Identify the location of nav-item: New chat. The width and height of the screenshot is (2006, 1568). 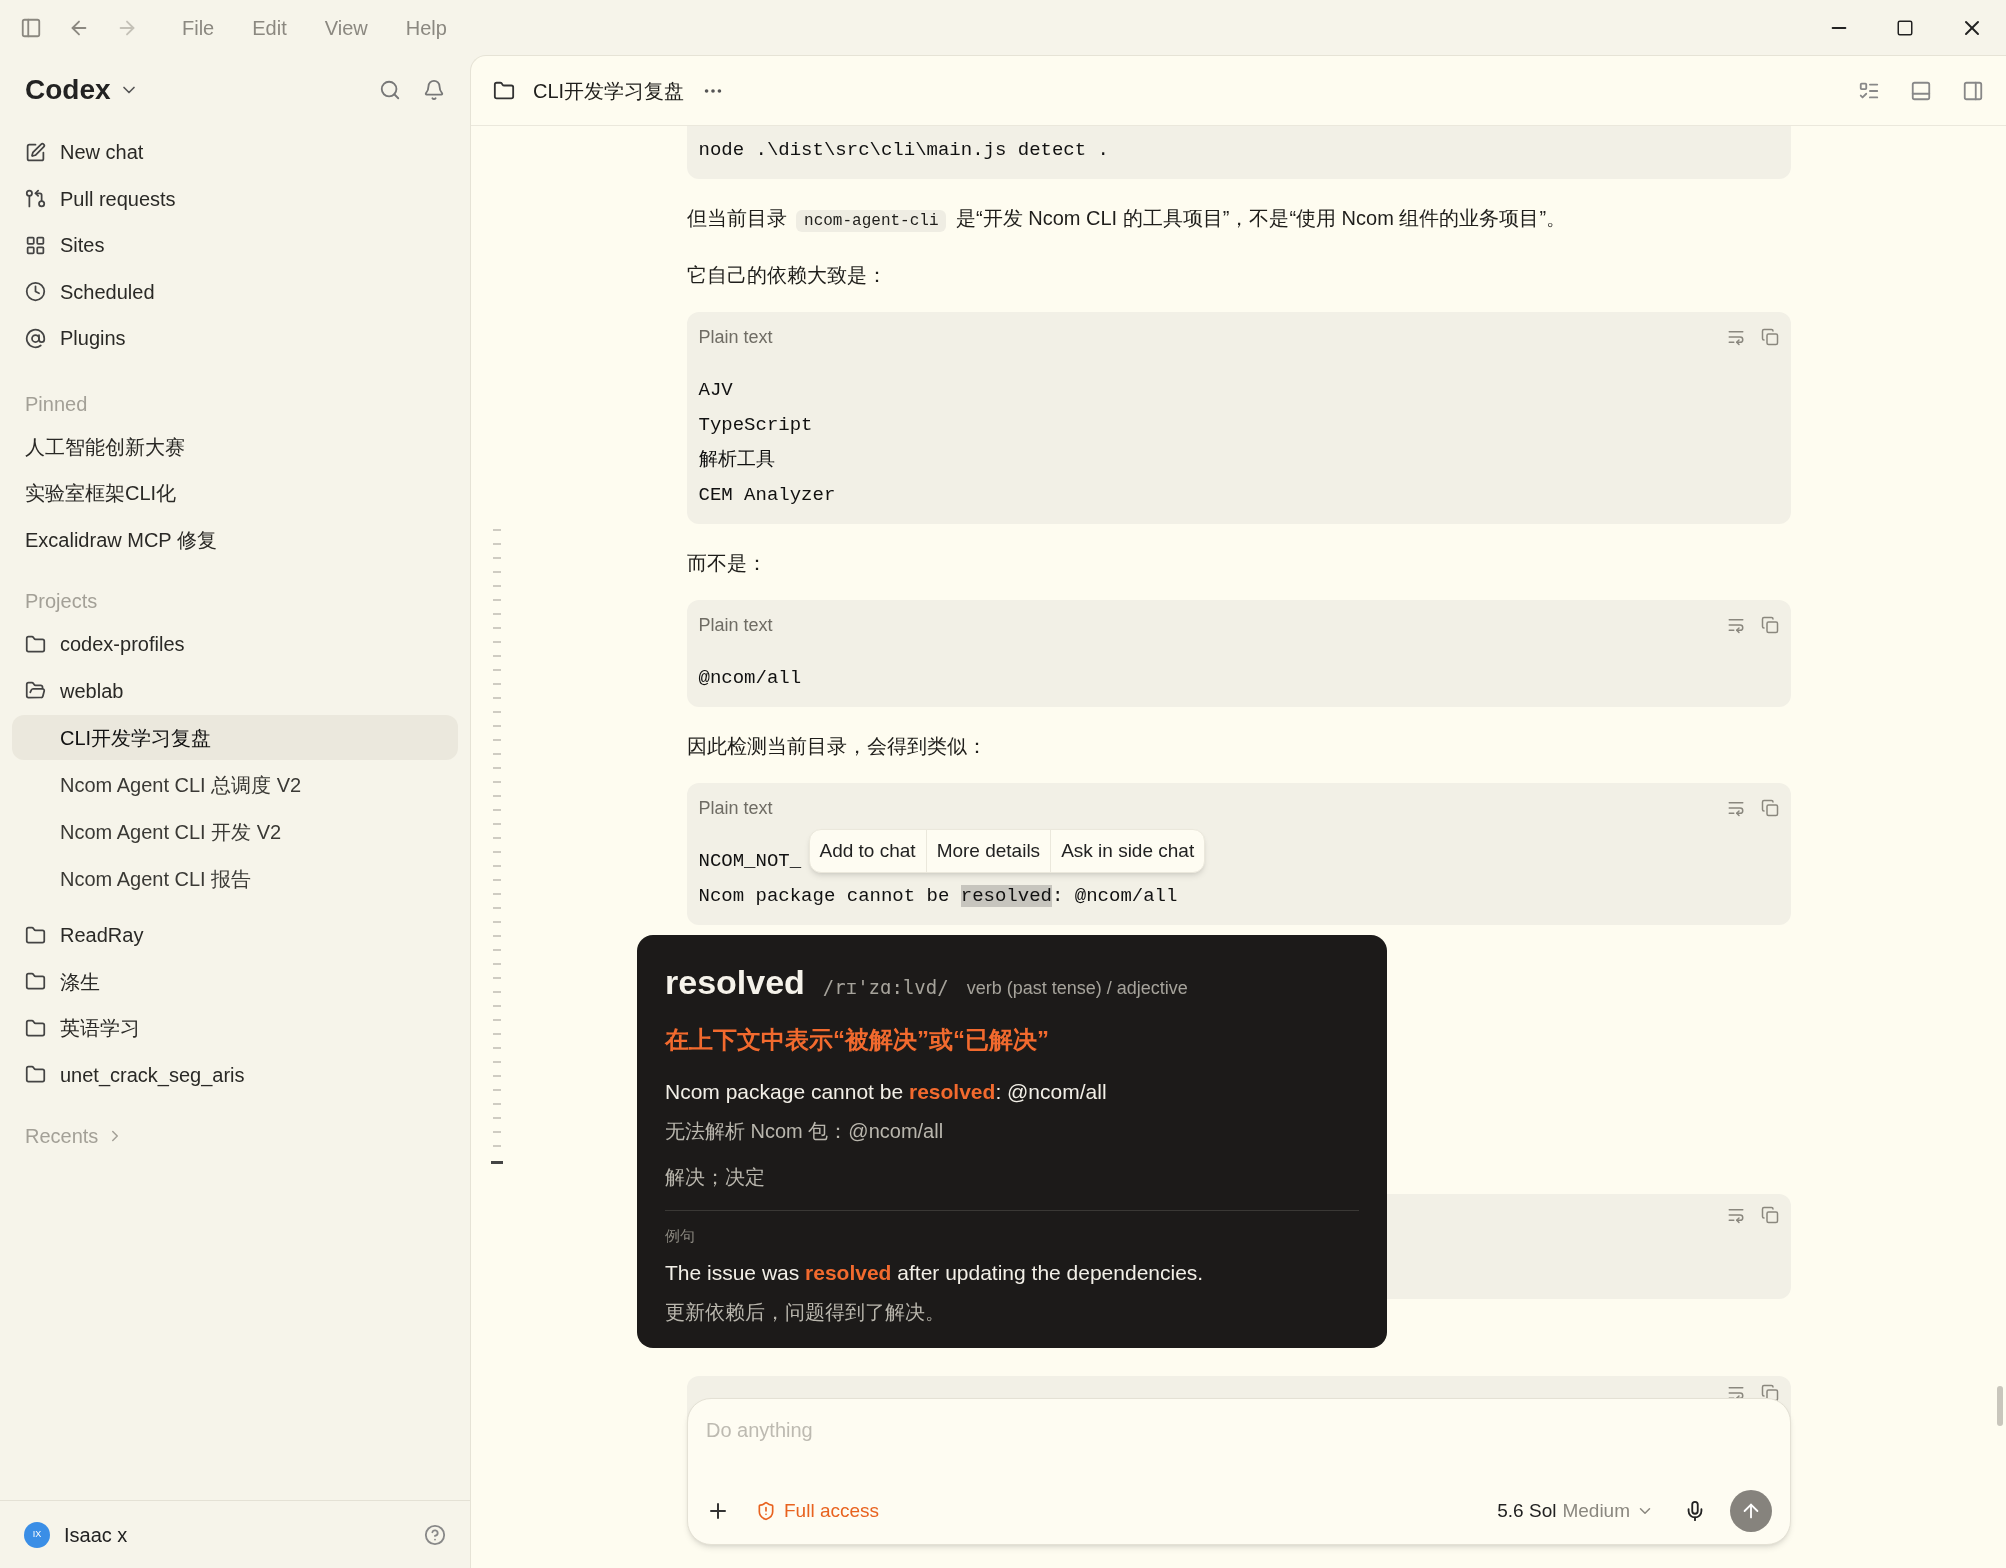
(235, 152).